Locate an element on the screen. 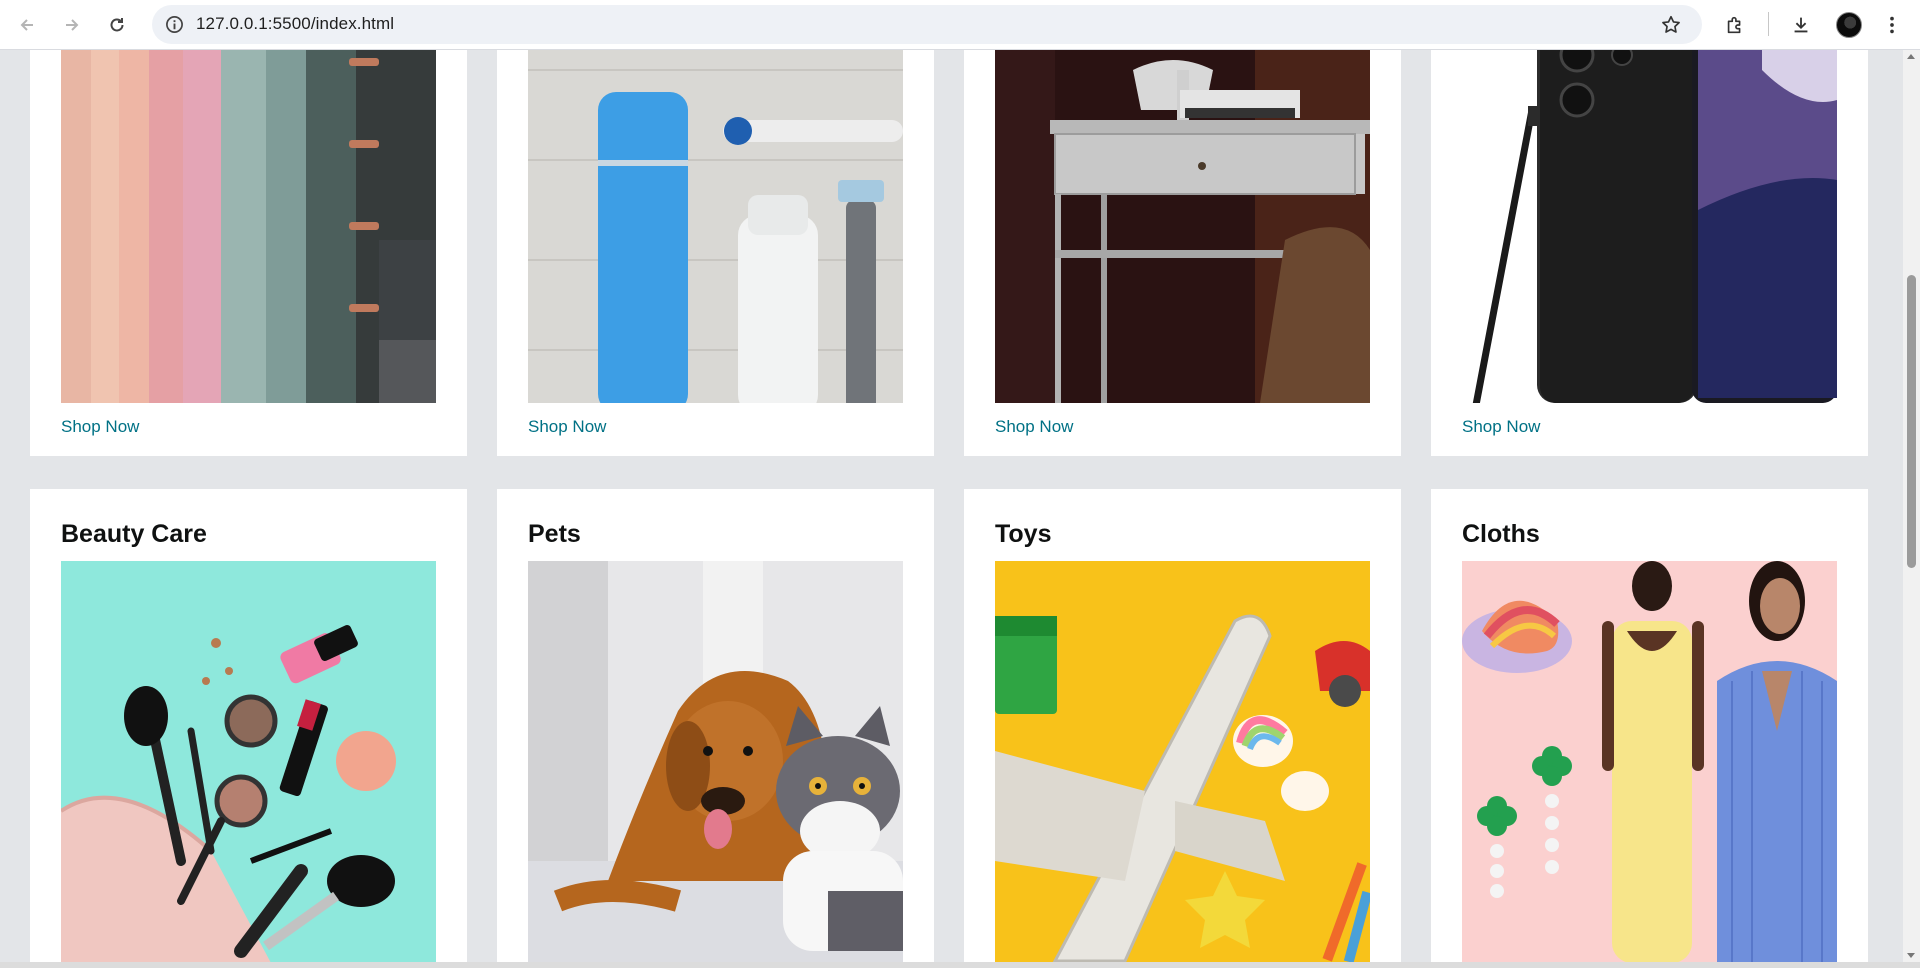  back-arrow-icon is located at coordinates (26, 25).